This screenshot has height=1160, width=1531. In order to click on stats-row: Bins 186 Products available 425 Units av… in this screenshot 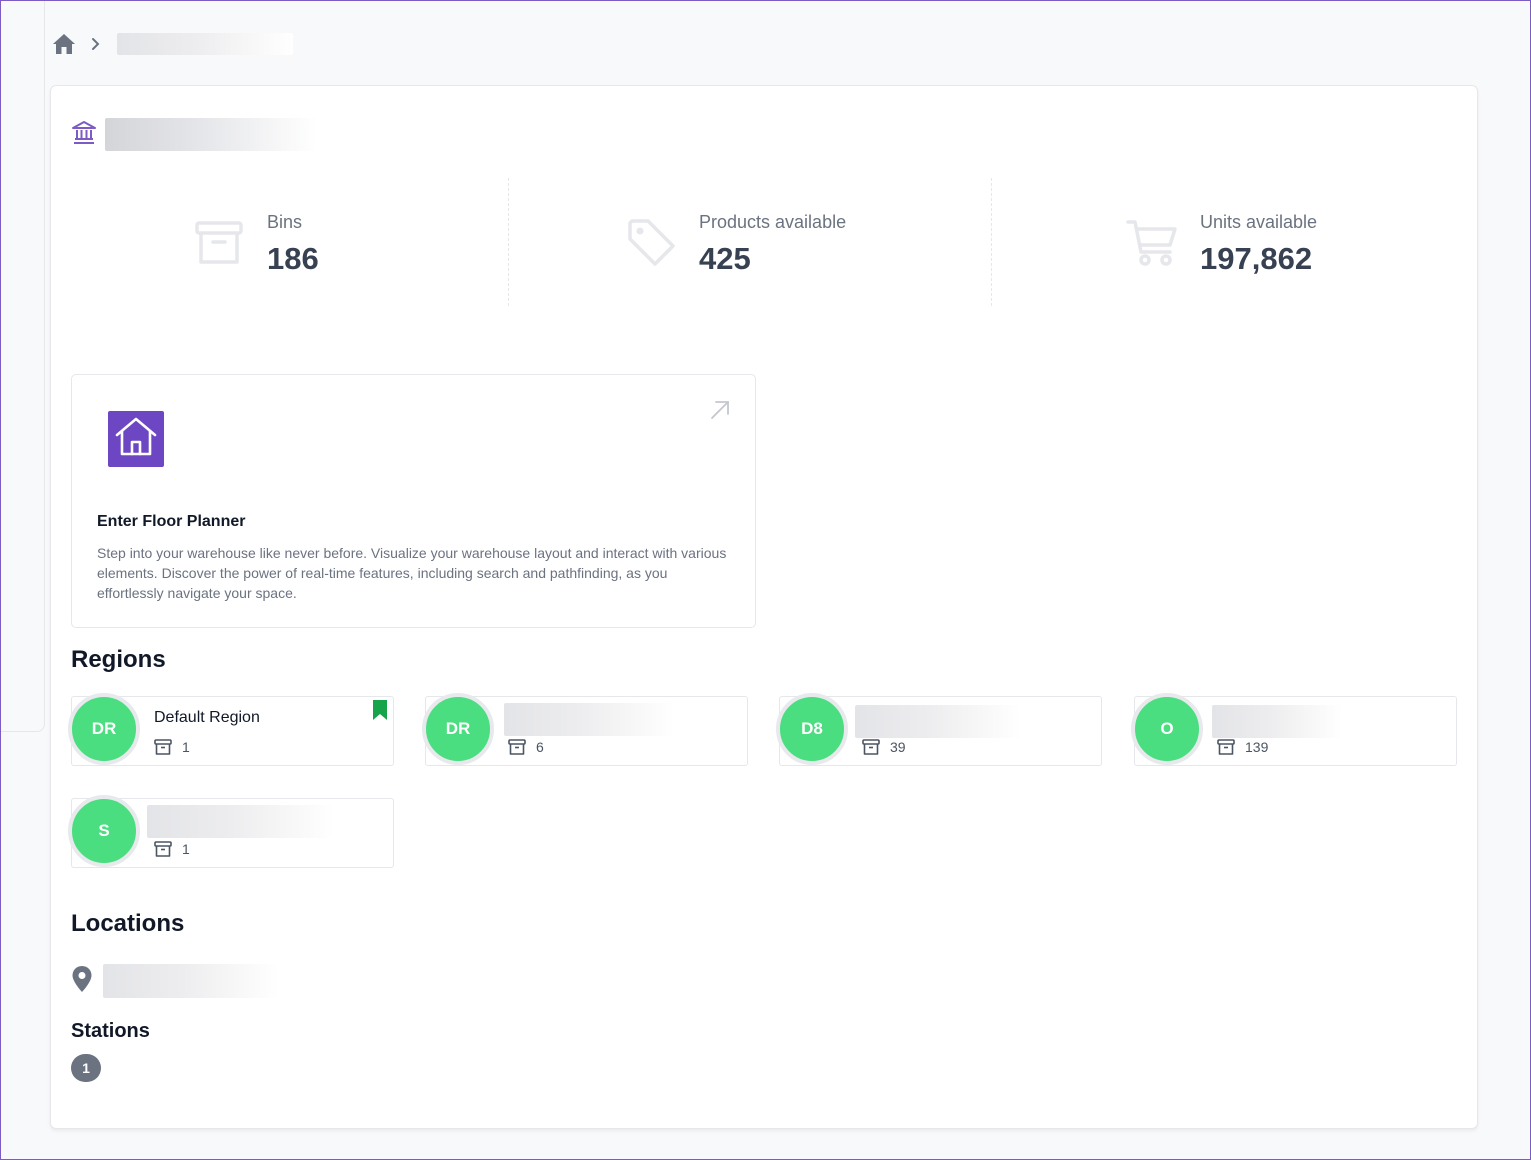, I will do `click(764, 242)`.